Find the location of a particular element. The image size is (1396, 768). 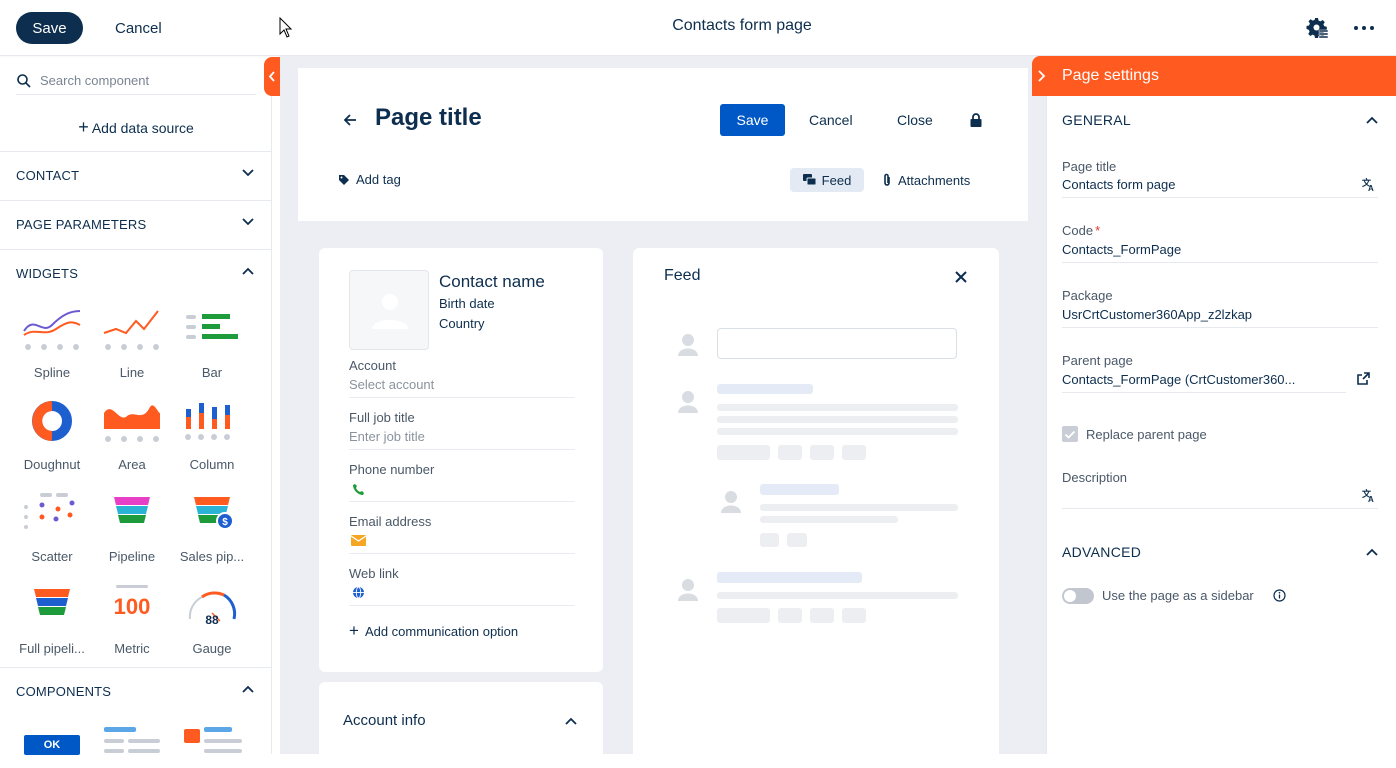

lock-icon is located at coordinates (976, 120).